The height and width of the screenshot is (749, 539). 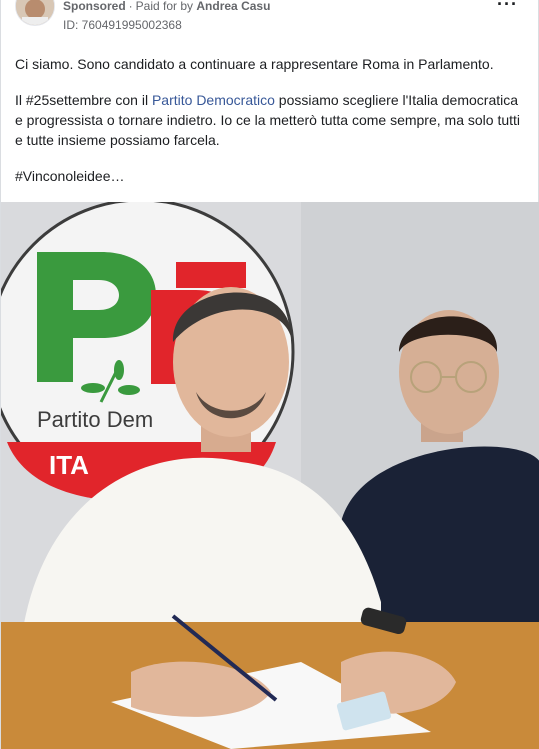 What do you see at coordinates (213, 100) in the screenshot?
I see `partito-democratico-link: Partito Democratico` at bounding box center [213, 100].